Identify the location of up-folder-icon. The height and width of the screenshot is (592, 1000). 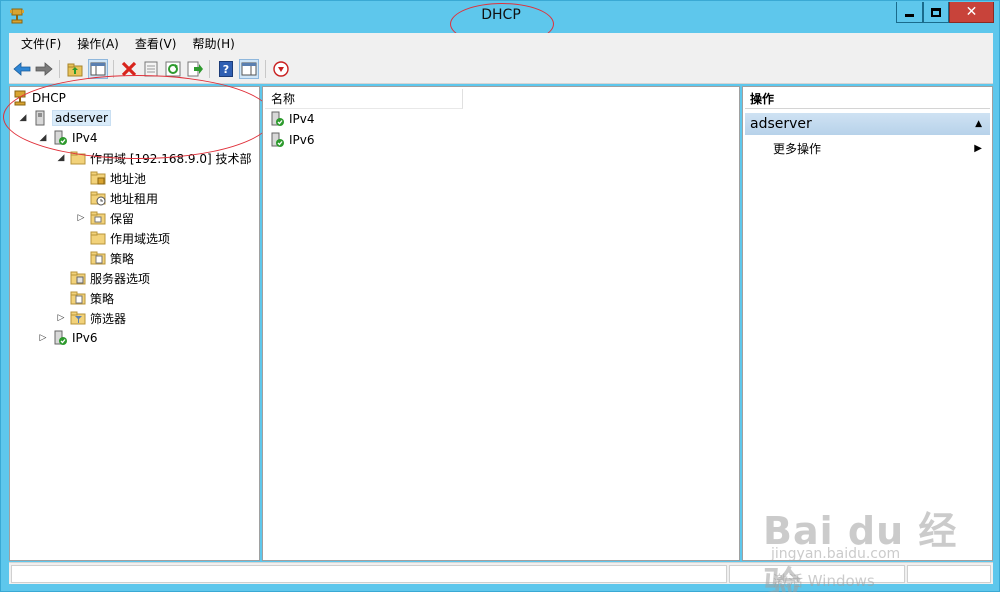
(75, 70).